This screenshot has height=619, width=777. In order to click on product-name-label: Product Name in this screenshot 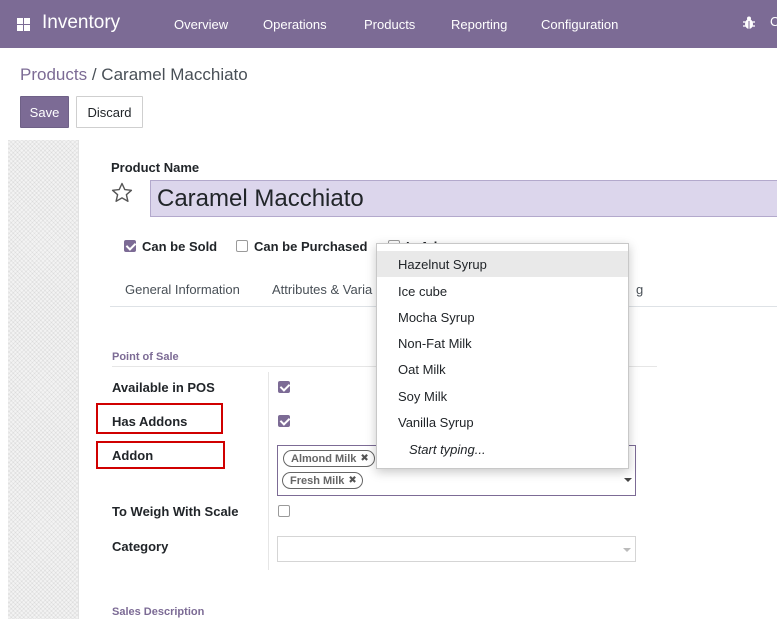, I will do `click(155, 167)`.